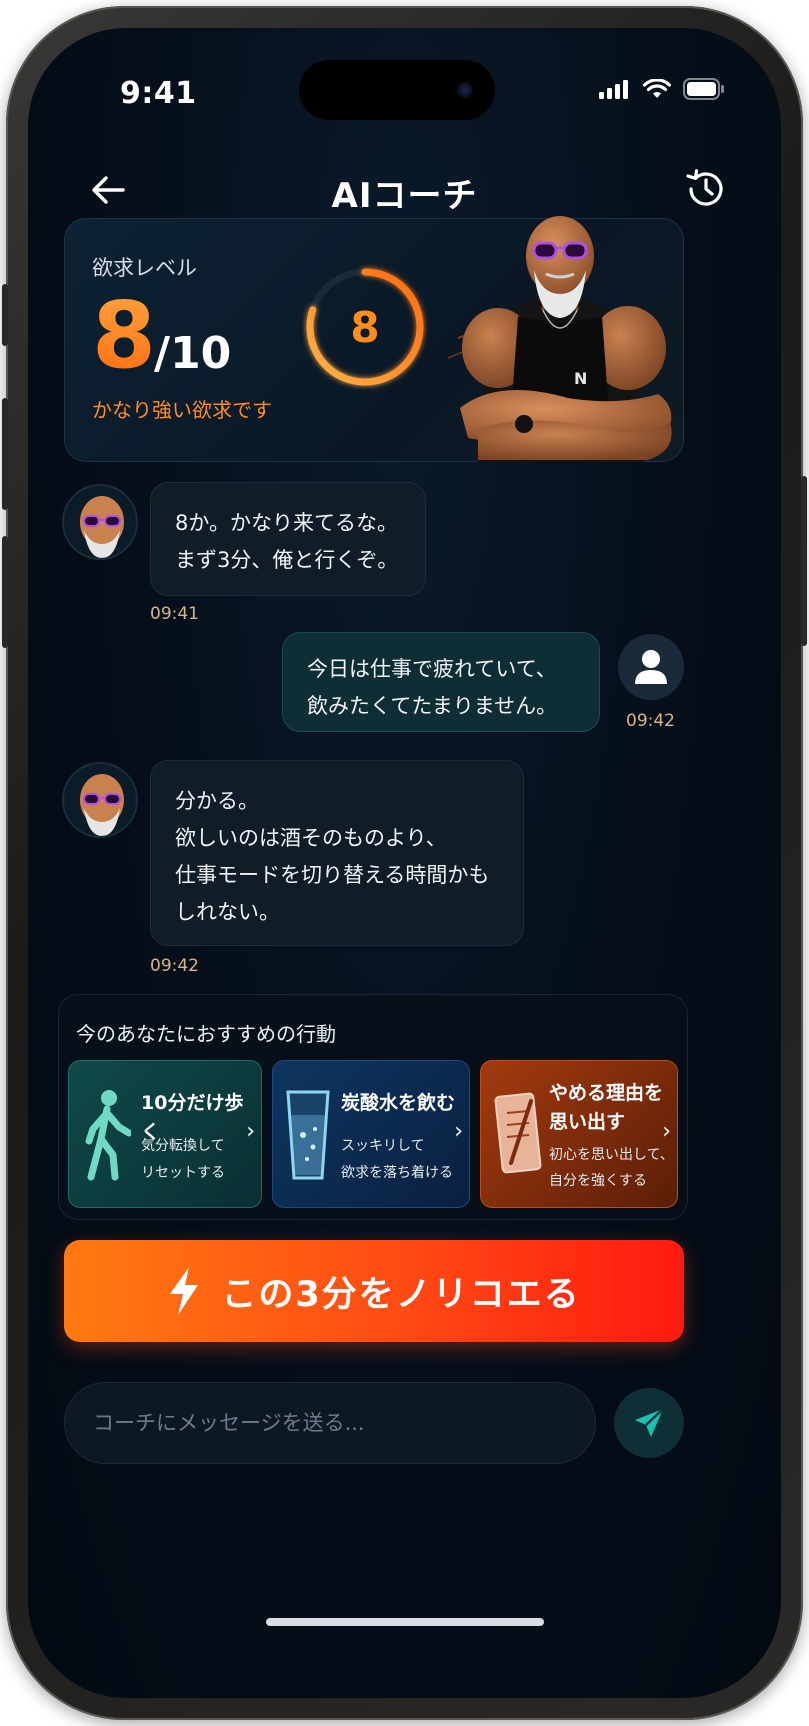 The width and height of the screenshot is (809, 1726). I want to click on lightning-icon, so click(184, 1291).